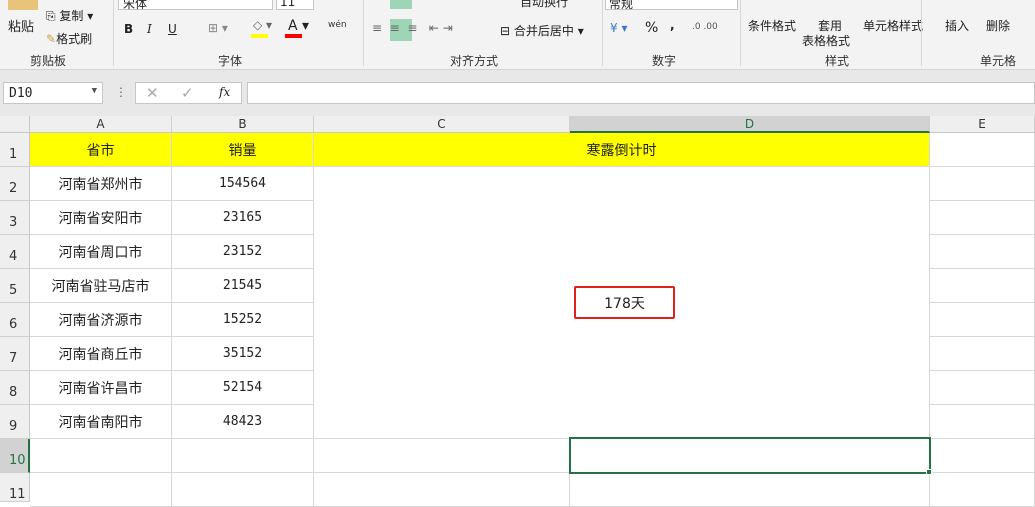 This screenshot has height=507, width=1035. What do you see at coordinates (672, 25) in the screenshot?
I see `comma-button: ,` at bounding box center [672, 25].